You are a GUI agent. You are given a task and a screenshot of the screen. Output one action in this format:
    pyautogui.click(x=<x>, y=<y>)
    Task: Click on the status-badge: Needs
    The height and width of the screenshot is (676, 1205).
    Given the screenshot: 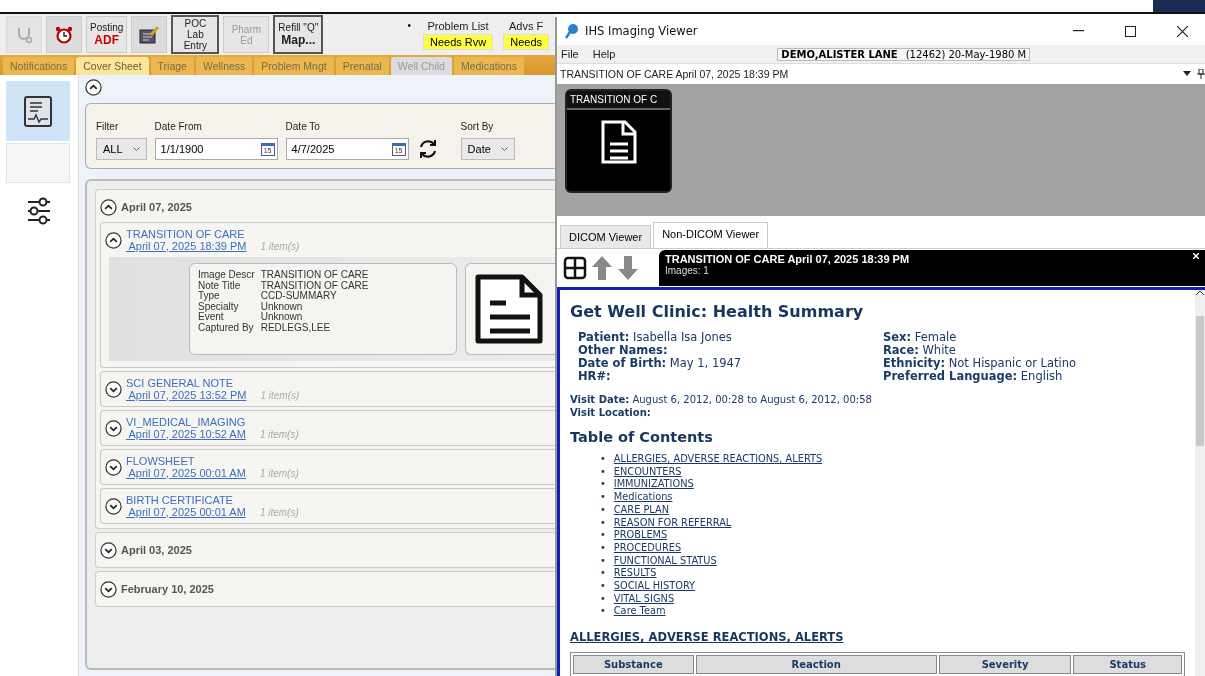 What is the action you would take?
    pyautogui.click(x=526, y=41)
    